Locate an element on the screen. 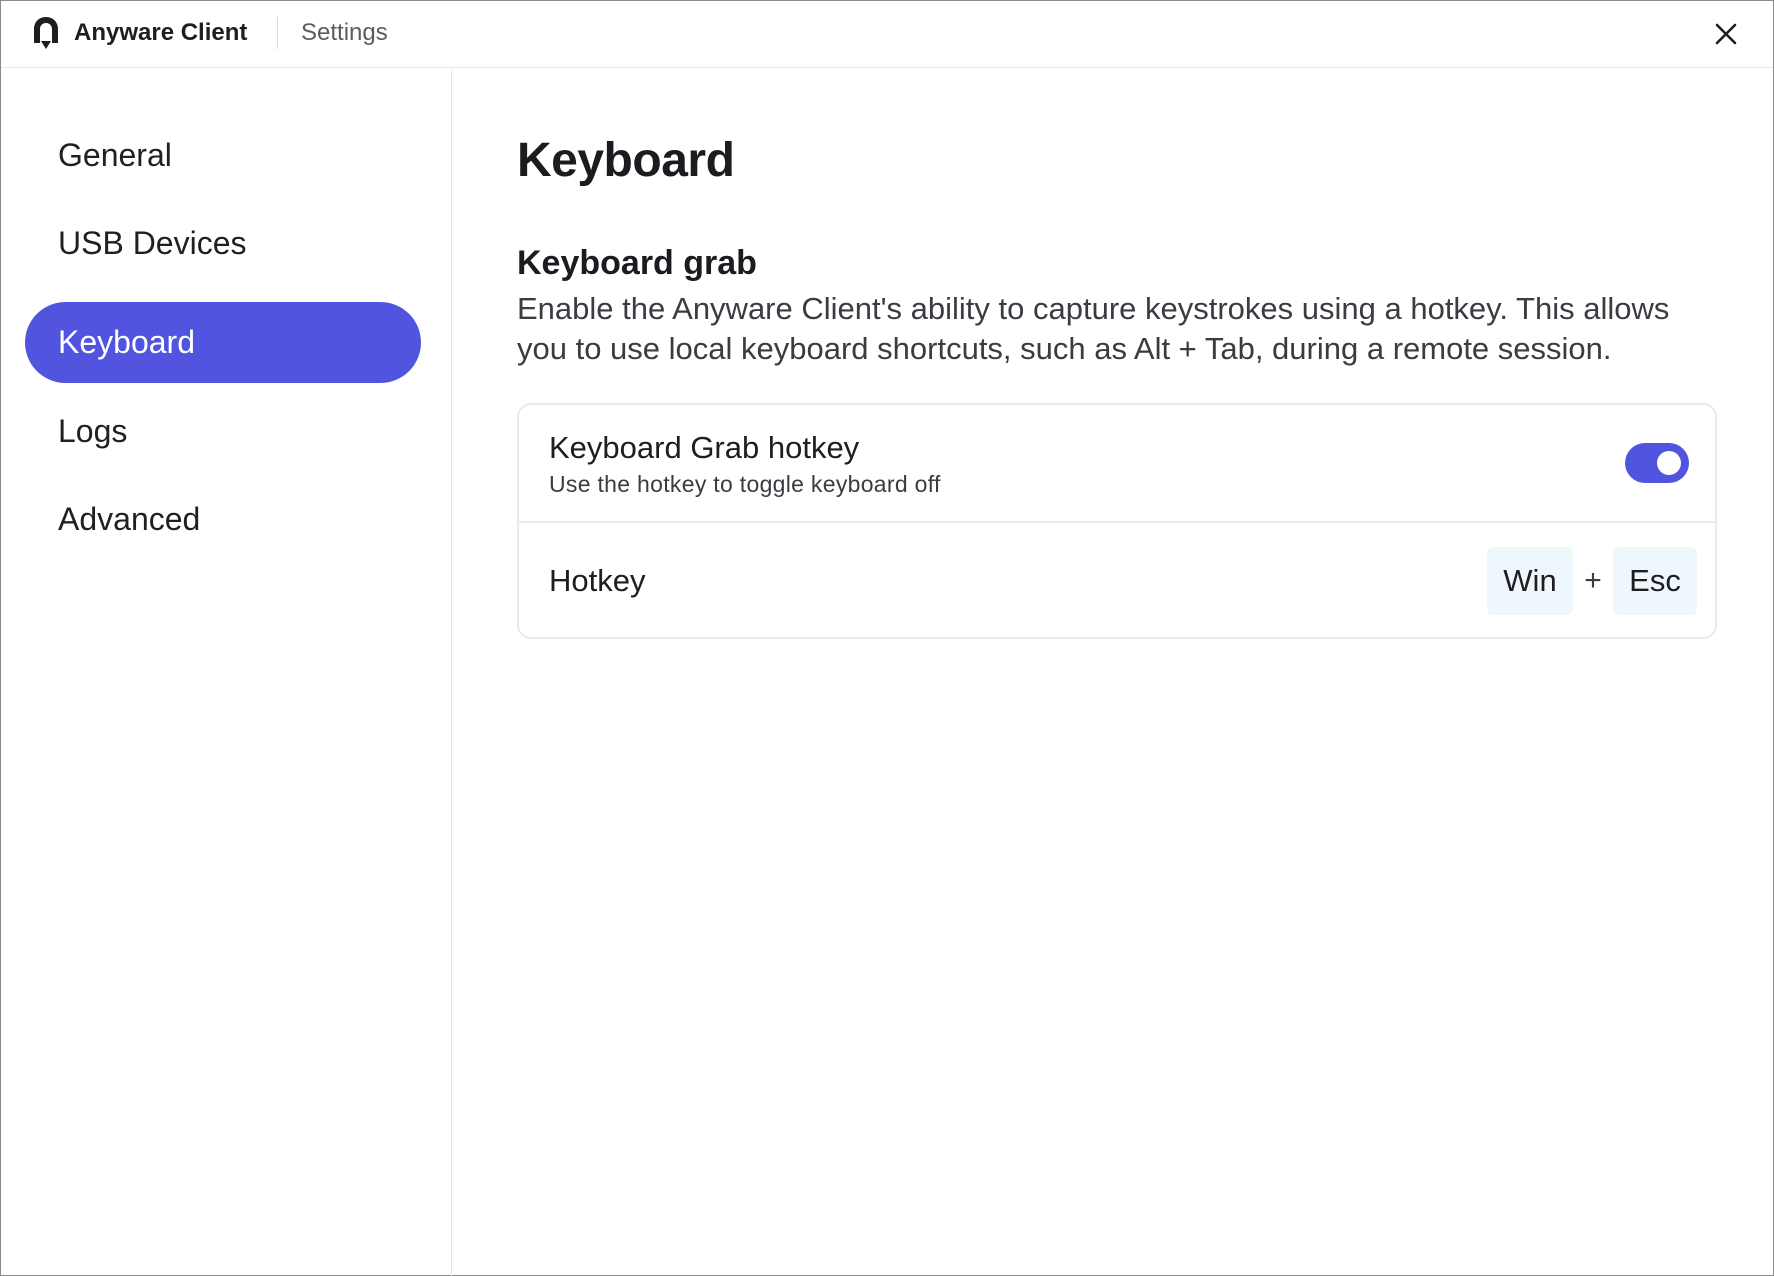 Image resolution: width=1774 pixels, height=1276 pixels. keyboard-grab-title: Keyboard Grab hotkey is located at coordinates (704, 447).